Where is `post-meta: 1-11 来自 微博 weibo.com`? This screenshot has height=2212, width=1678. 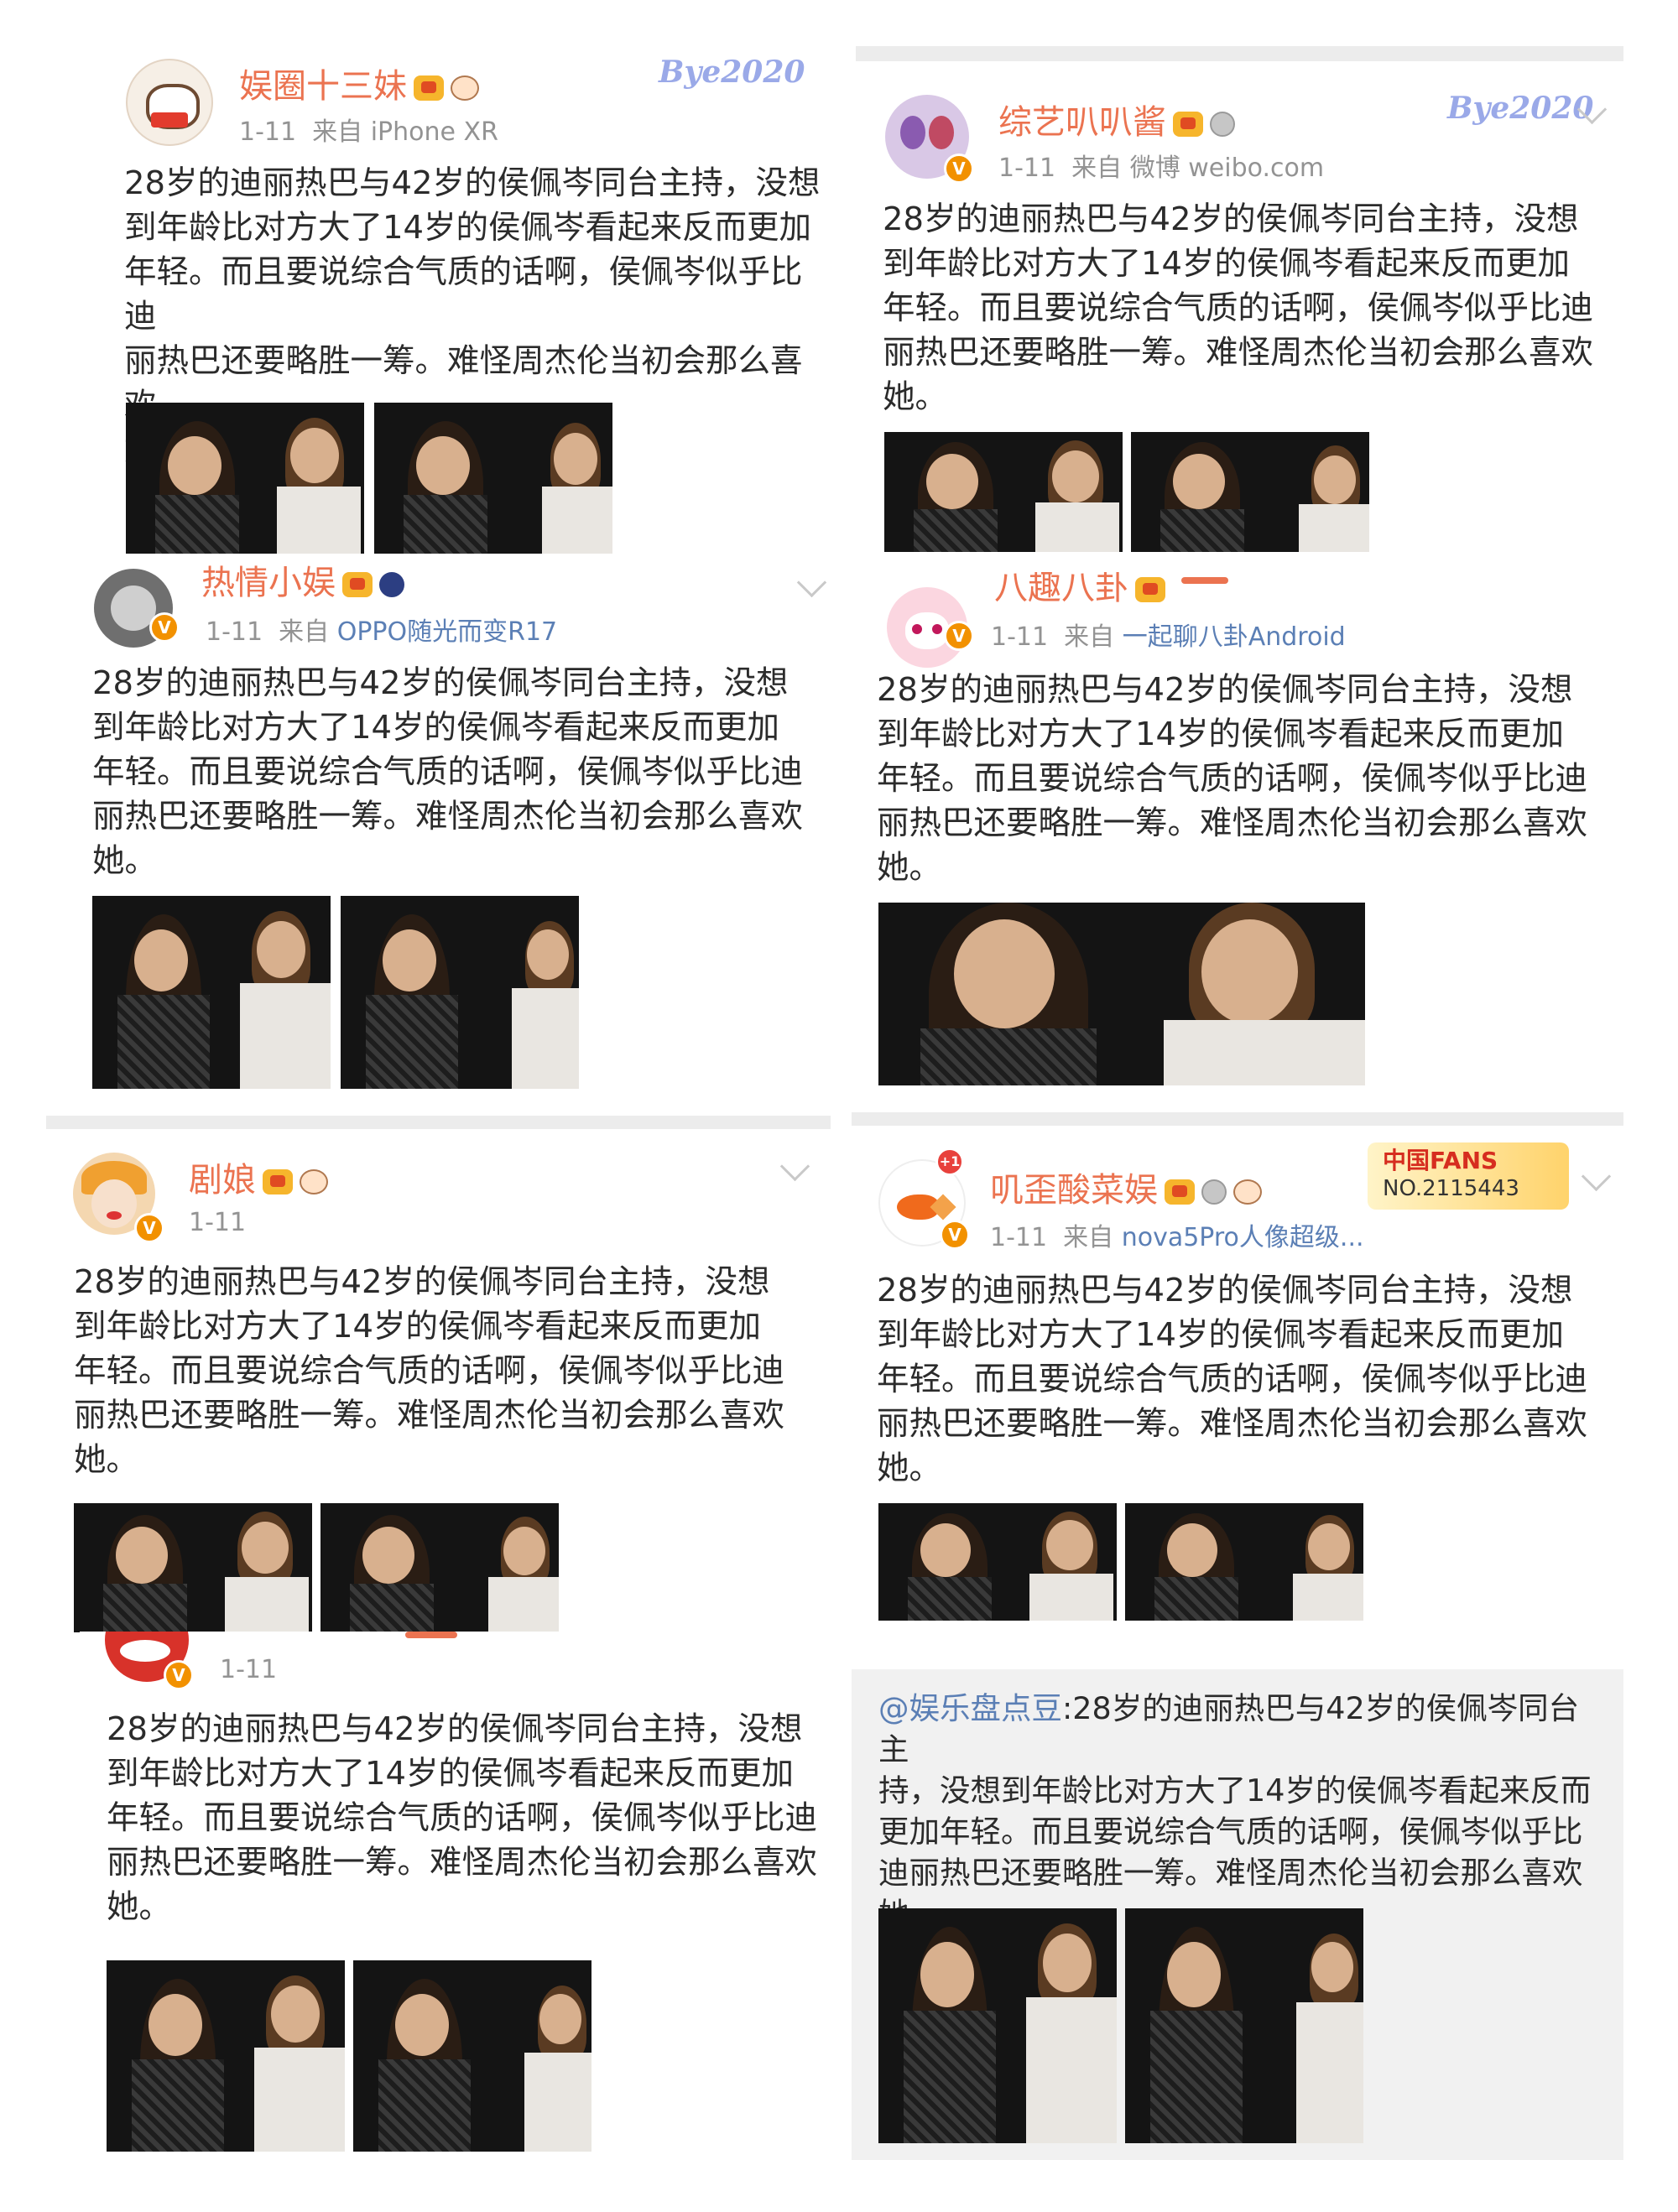 post-meta: 1-11 来自 微博 weibo.com is located at coordinates (1161, 168).